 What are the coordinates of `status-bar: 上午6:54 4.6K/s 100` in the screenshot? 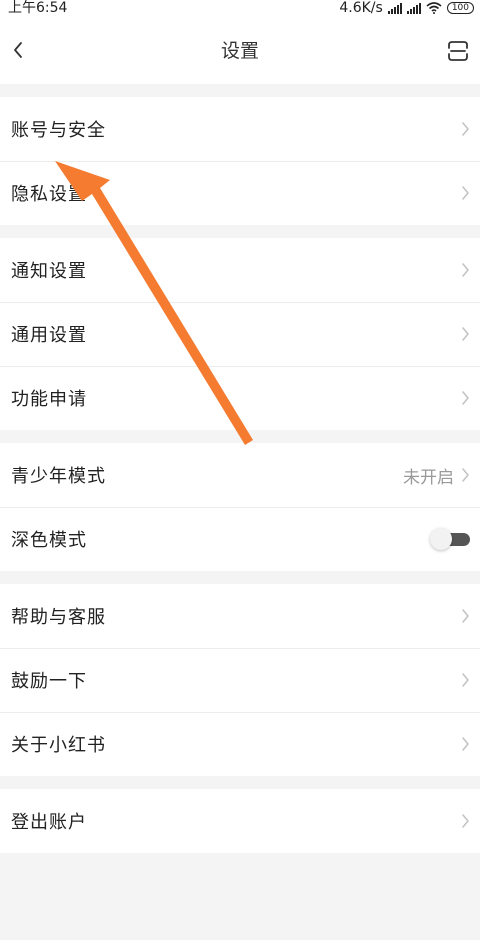 It's located at (240, 9).